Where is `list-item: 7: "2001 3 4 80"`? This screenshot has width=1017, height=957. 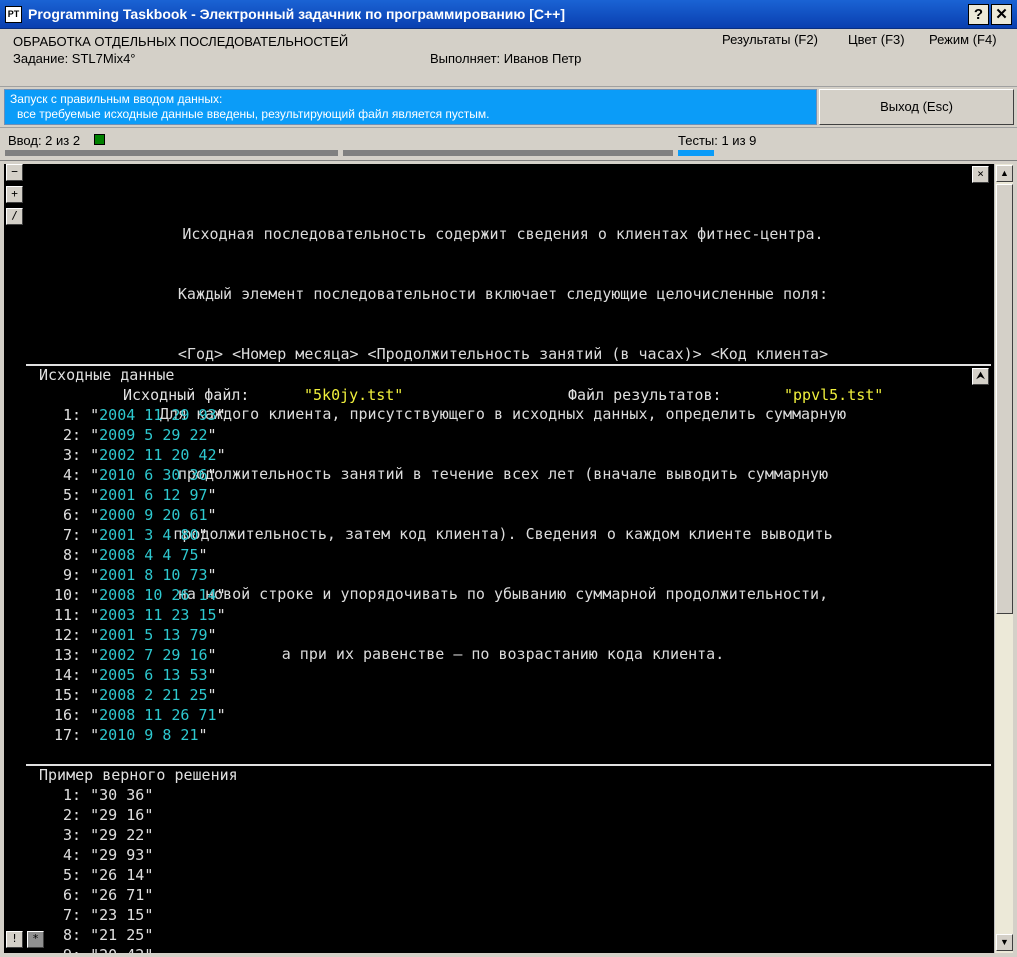
list-item: 7: "2001 3 4 80" is located at coordinates (131, 535).